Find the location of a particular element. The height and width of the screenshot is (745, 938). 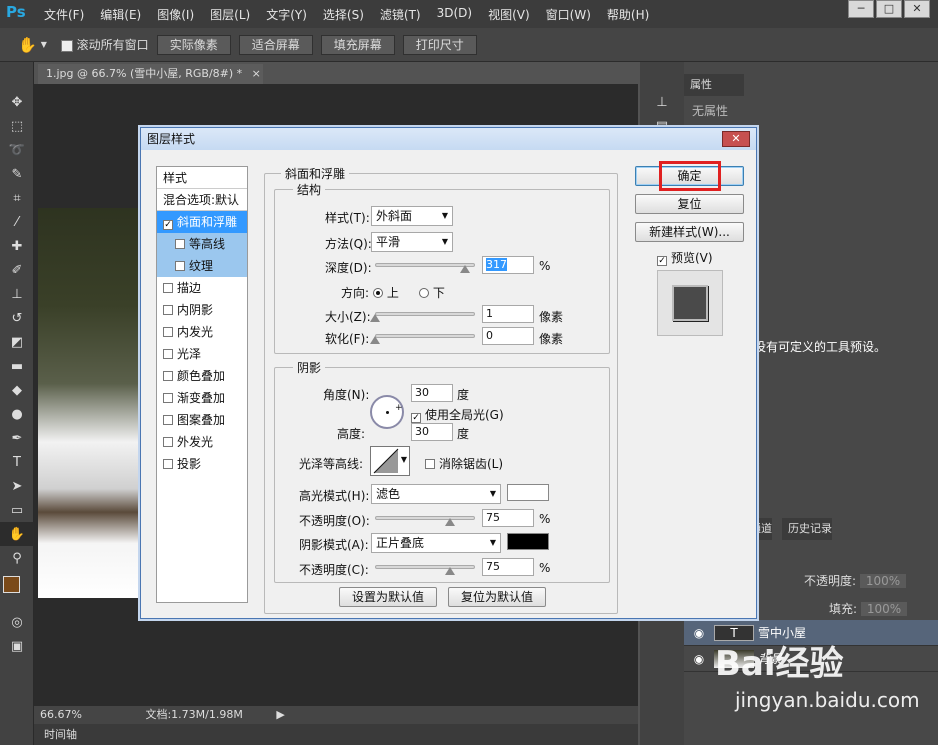

direction-down: 下 is located at coordinates (432, 292).